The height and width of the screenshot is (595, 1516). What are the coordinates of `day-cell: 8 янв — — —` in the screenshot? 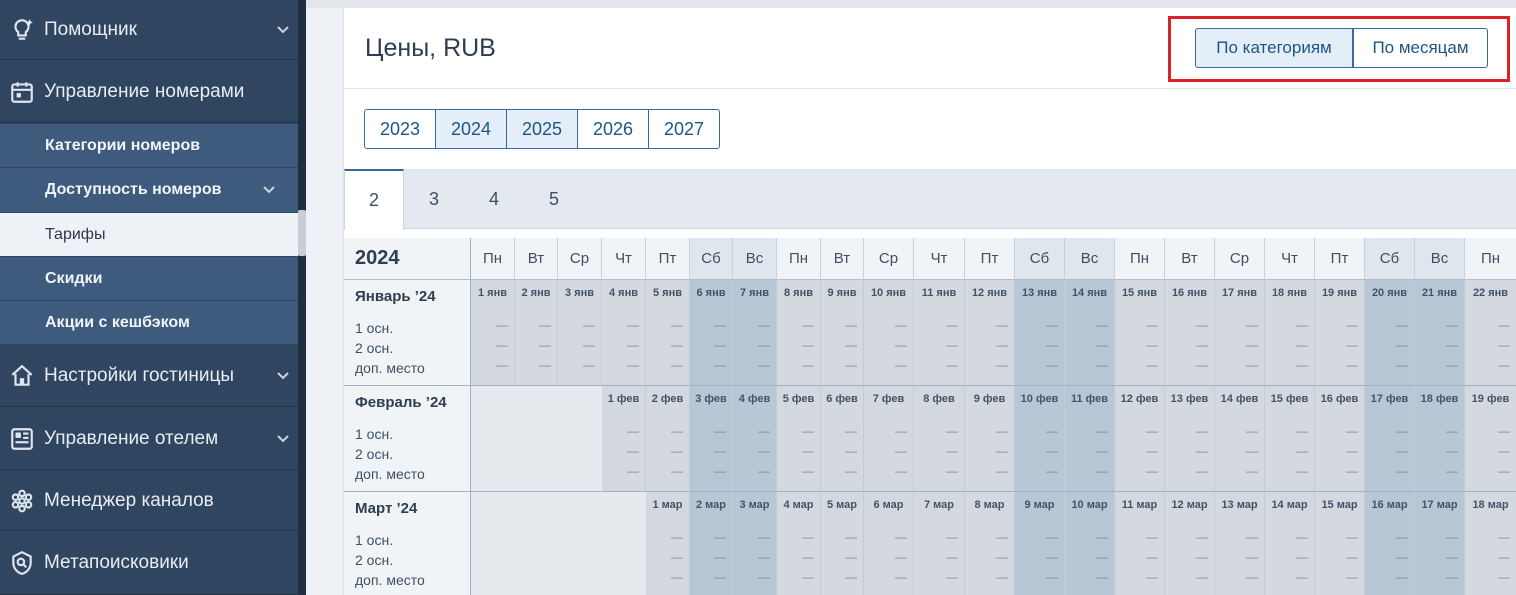 It's located at (799, 333).